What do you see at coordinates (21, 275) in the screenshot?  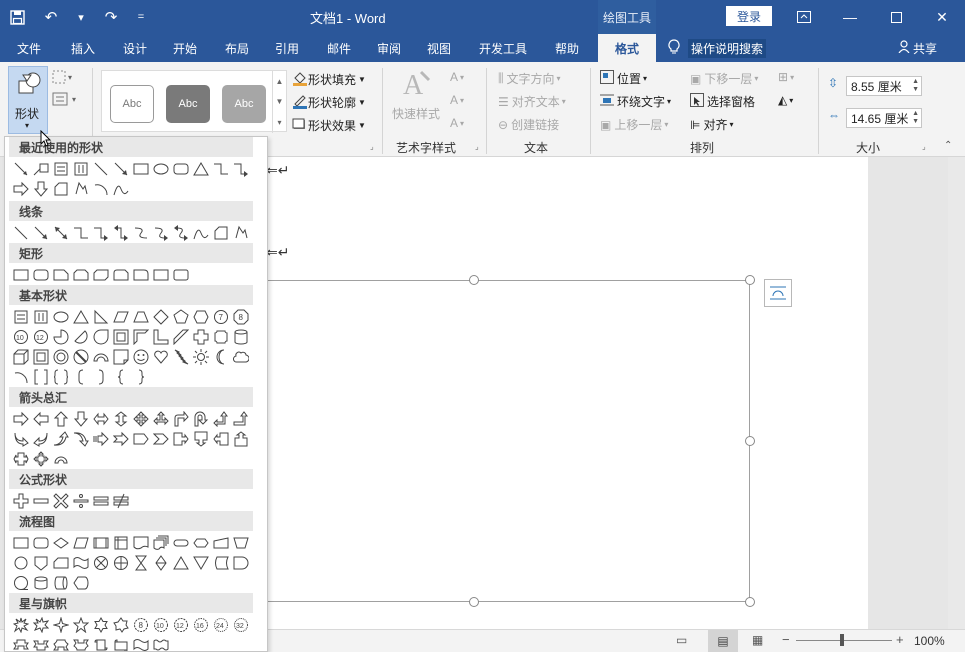 I see `rectangle-shape-icon` at bounding box center [21, 275].